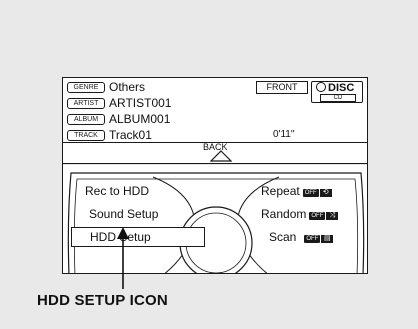 This screenshot has width=418, height=329. Describe the element at coordinates (282, 87) in the screenshot. I see `front-source-indicator: FRONT` at that location.